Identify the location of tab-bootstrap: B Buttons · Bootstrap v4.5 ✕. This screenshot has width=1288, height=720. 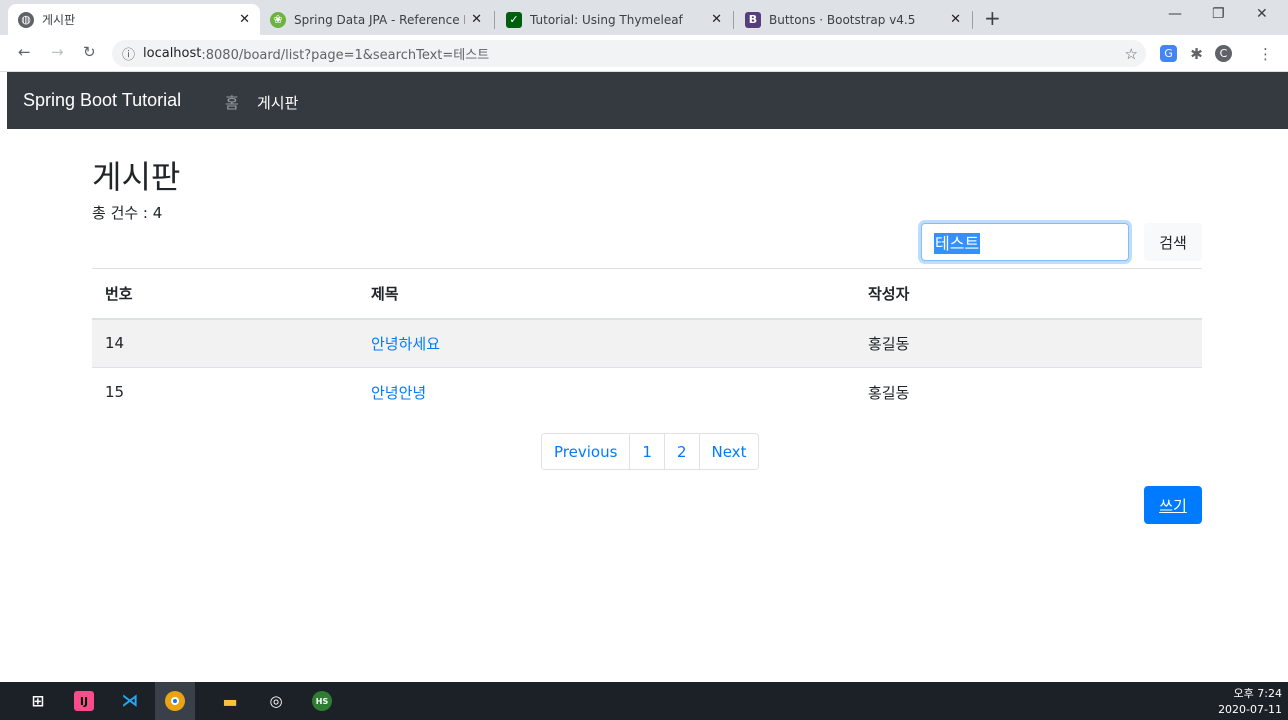
(853, 19).